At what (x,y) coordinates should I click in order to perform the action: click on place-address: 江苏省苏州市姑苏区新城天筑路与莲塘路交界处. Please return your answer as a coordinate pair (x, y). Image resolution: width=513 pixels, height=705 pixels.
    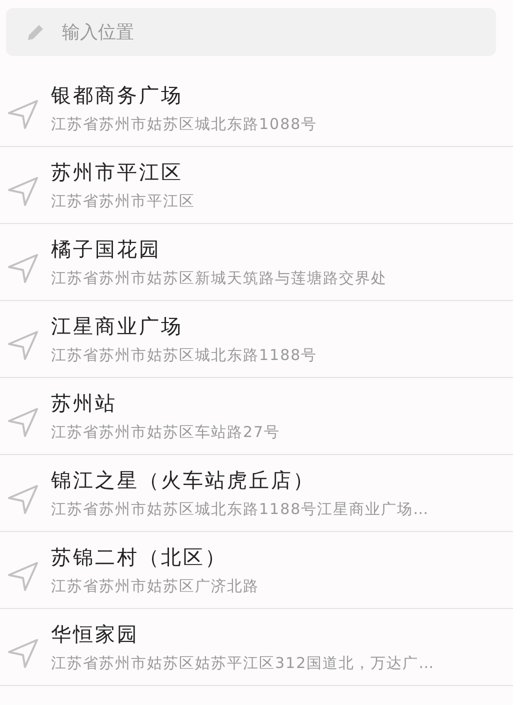
    Looking at the image, I should click on (219, 278).